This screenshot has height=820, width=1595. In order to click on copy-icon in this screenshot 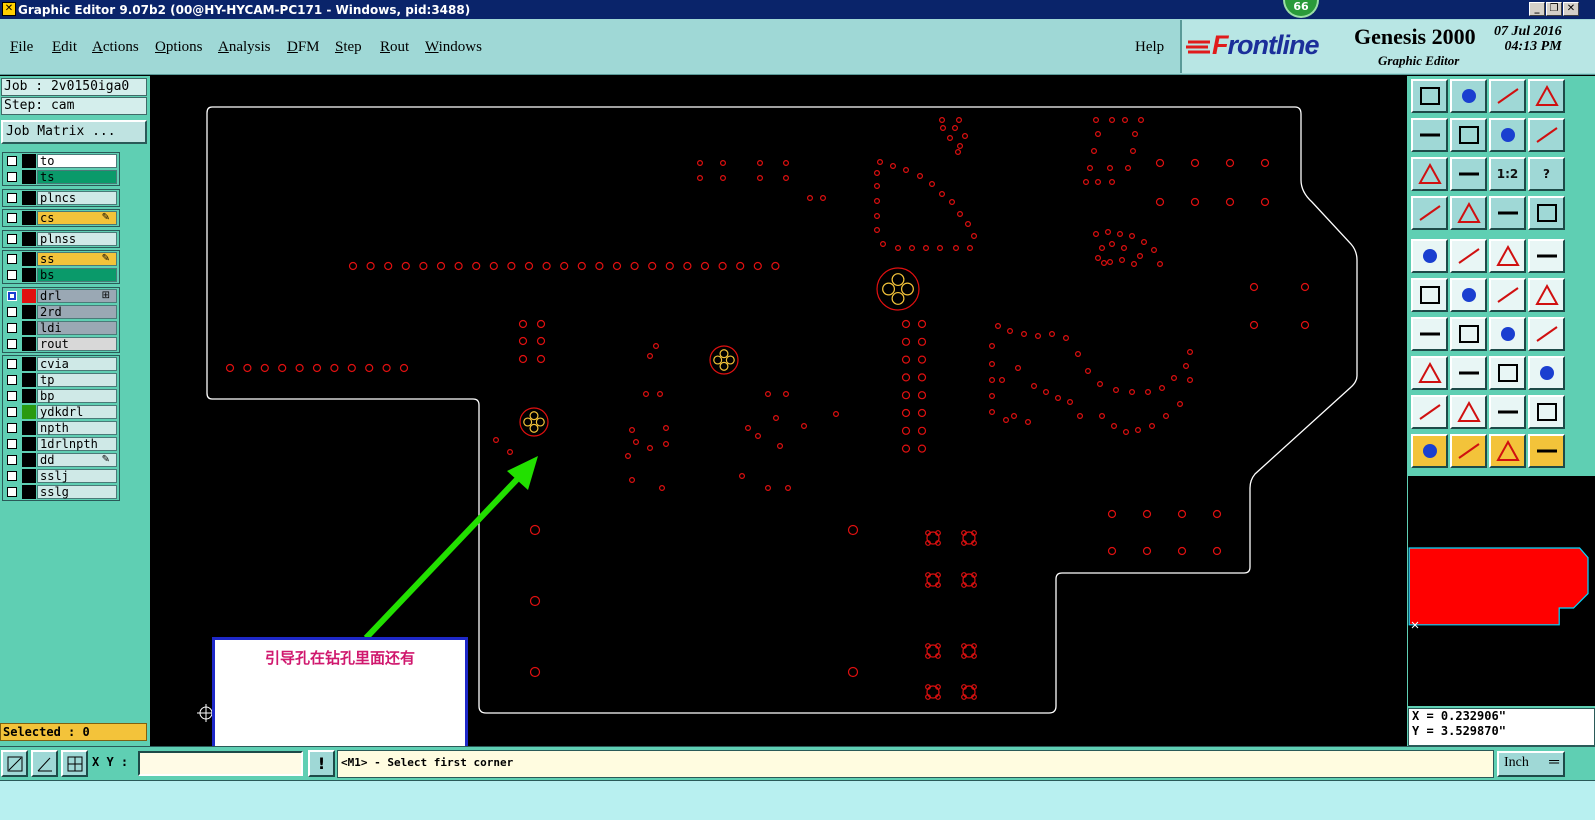, I will do `click(1546, 295)`.